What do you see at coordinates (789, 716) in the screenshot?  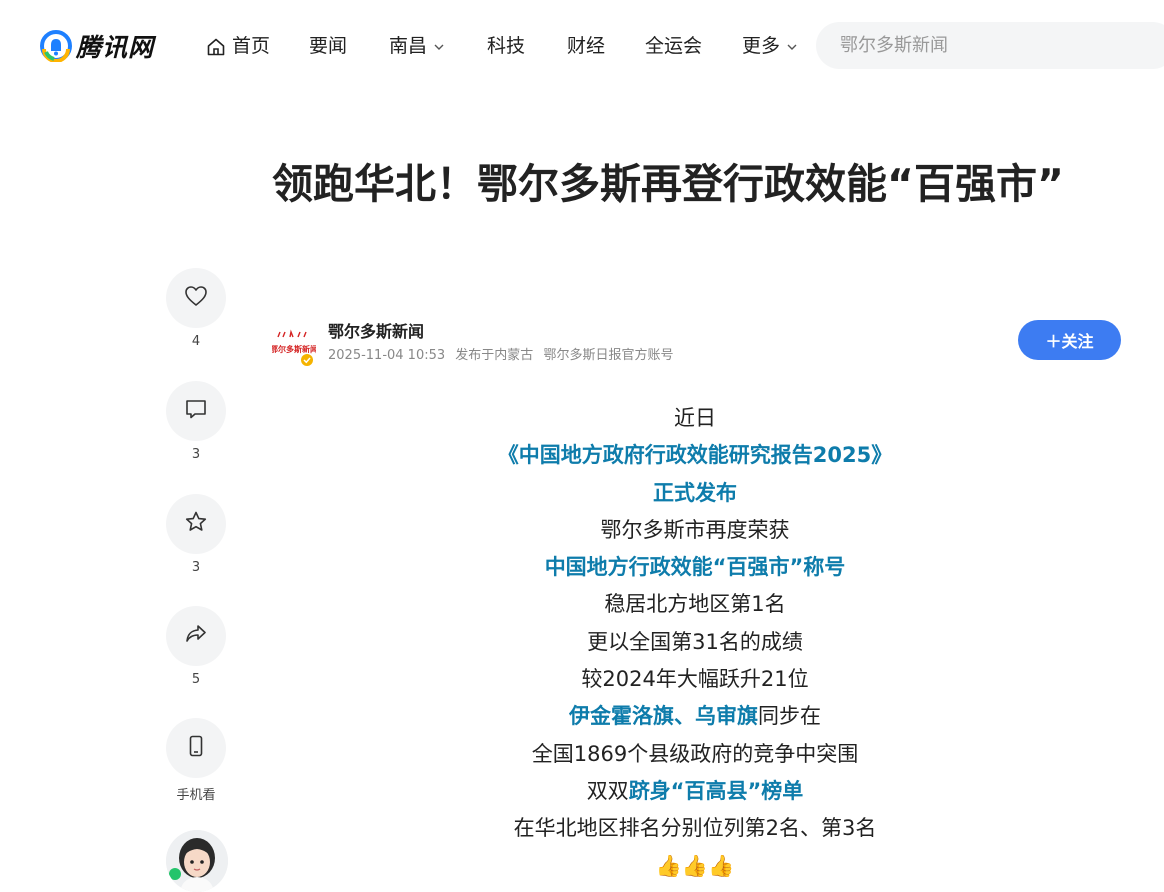 I see `body-text: 同步在` at bounding box center [789, 716].